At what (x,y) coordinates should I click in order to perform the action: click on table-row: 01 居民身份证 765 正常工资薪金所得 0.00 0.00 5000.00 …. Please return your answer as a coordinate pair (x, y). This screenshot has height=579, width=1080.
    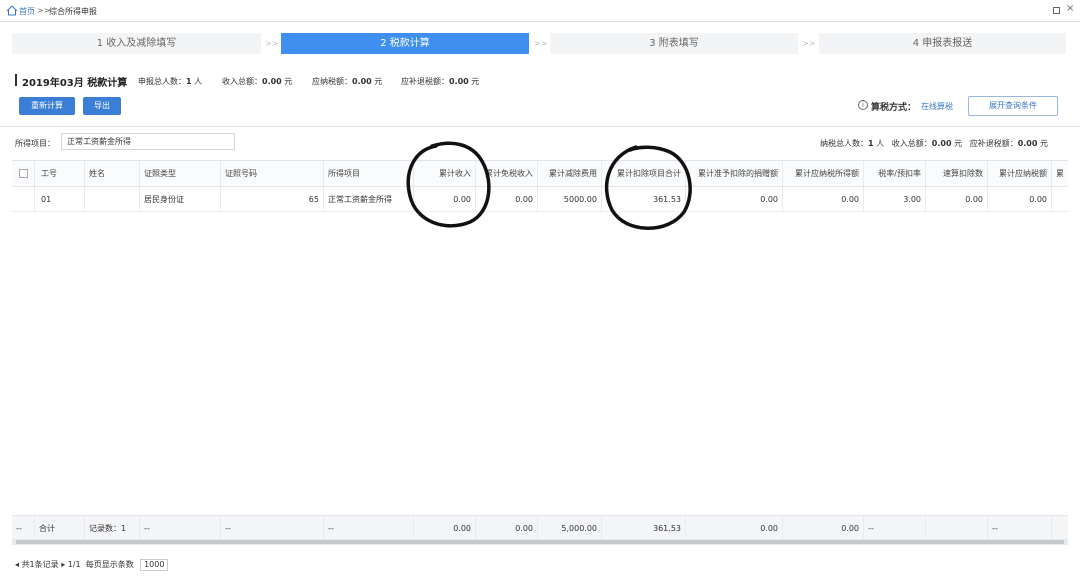
    Looking at the image, I should click on (540, 199).